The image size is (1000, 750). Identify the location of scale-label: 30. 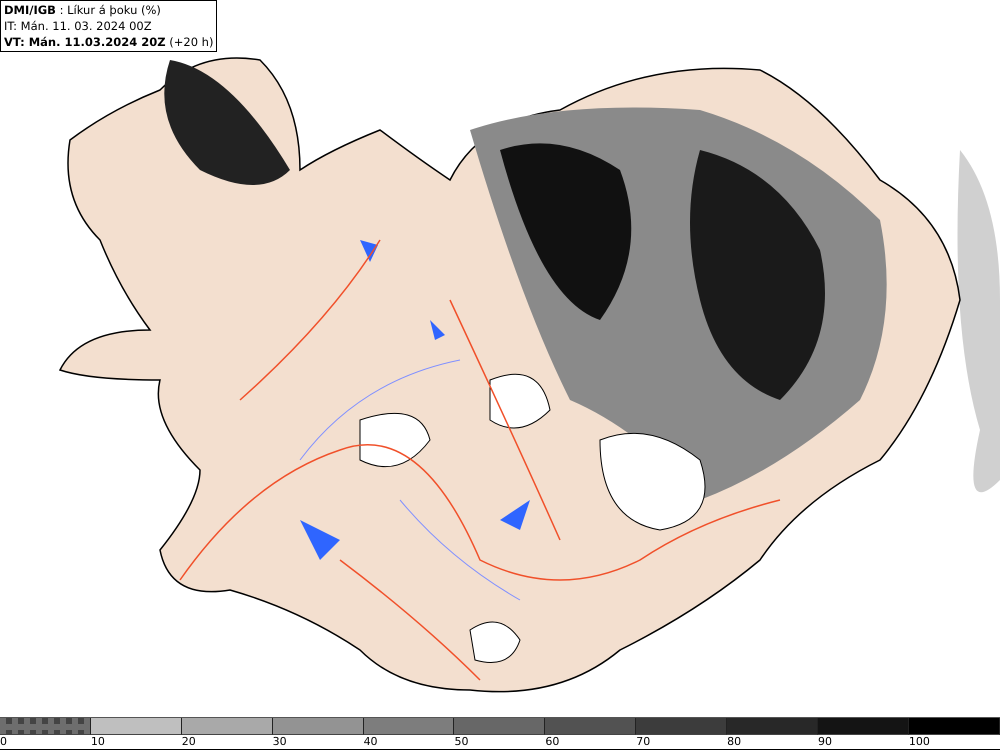
(279, 742).